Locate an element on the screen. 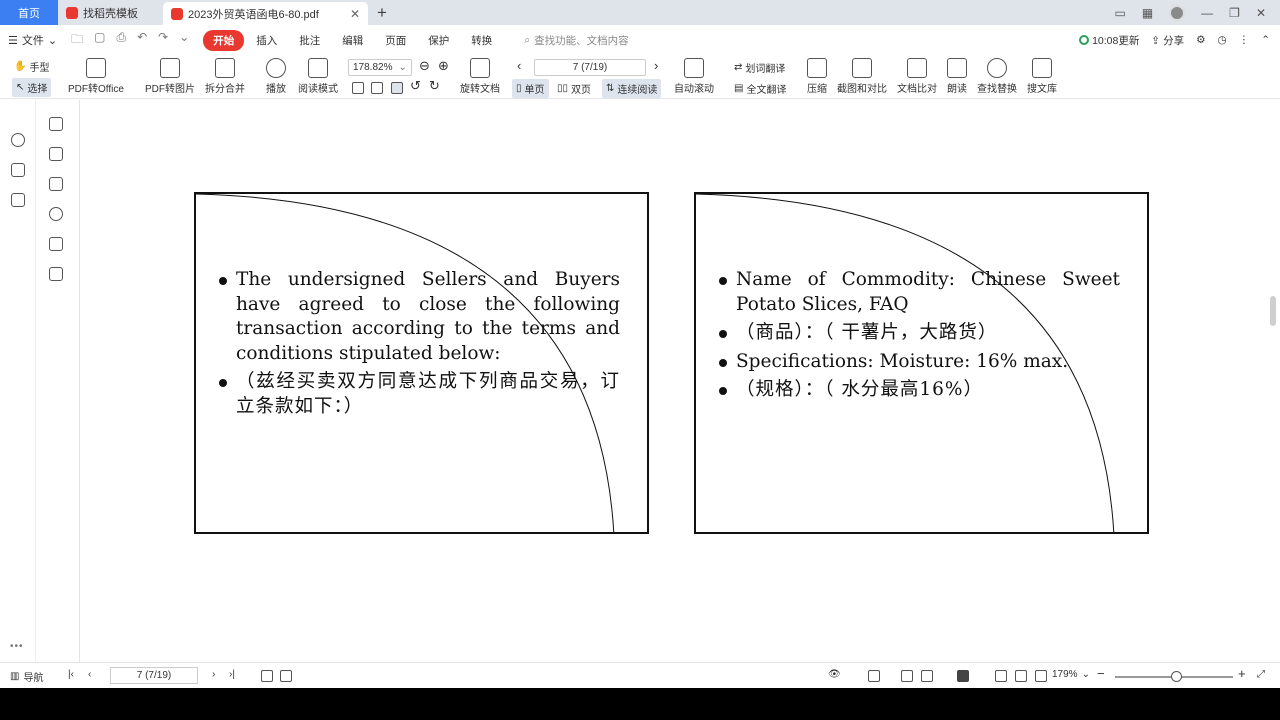  restore-icon: ❐ is located at coordinates (1234, 13).